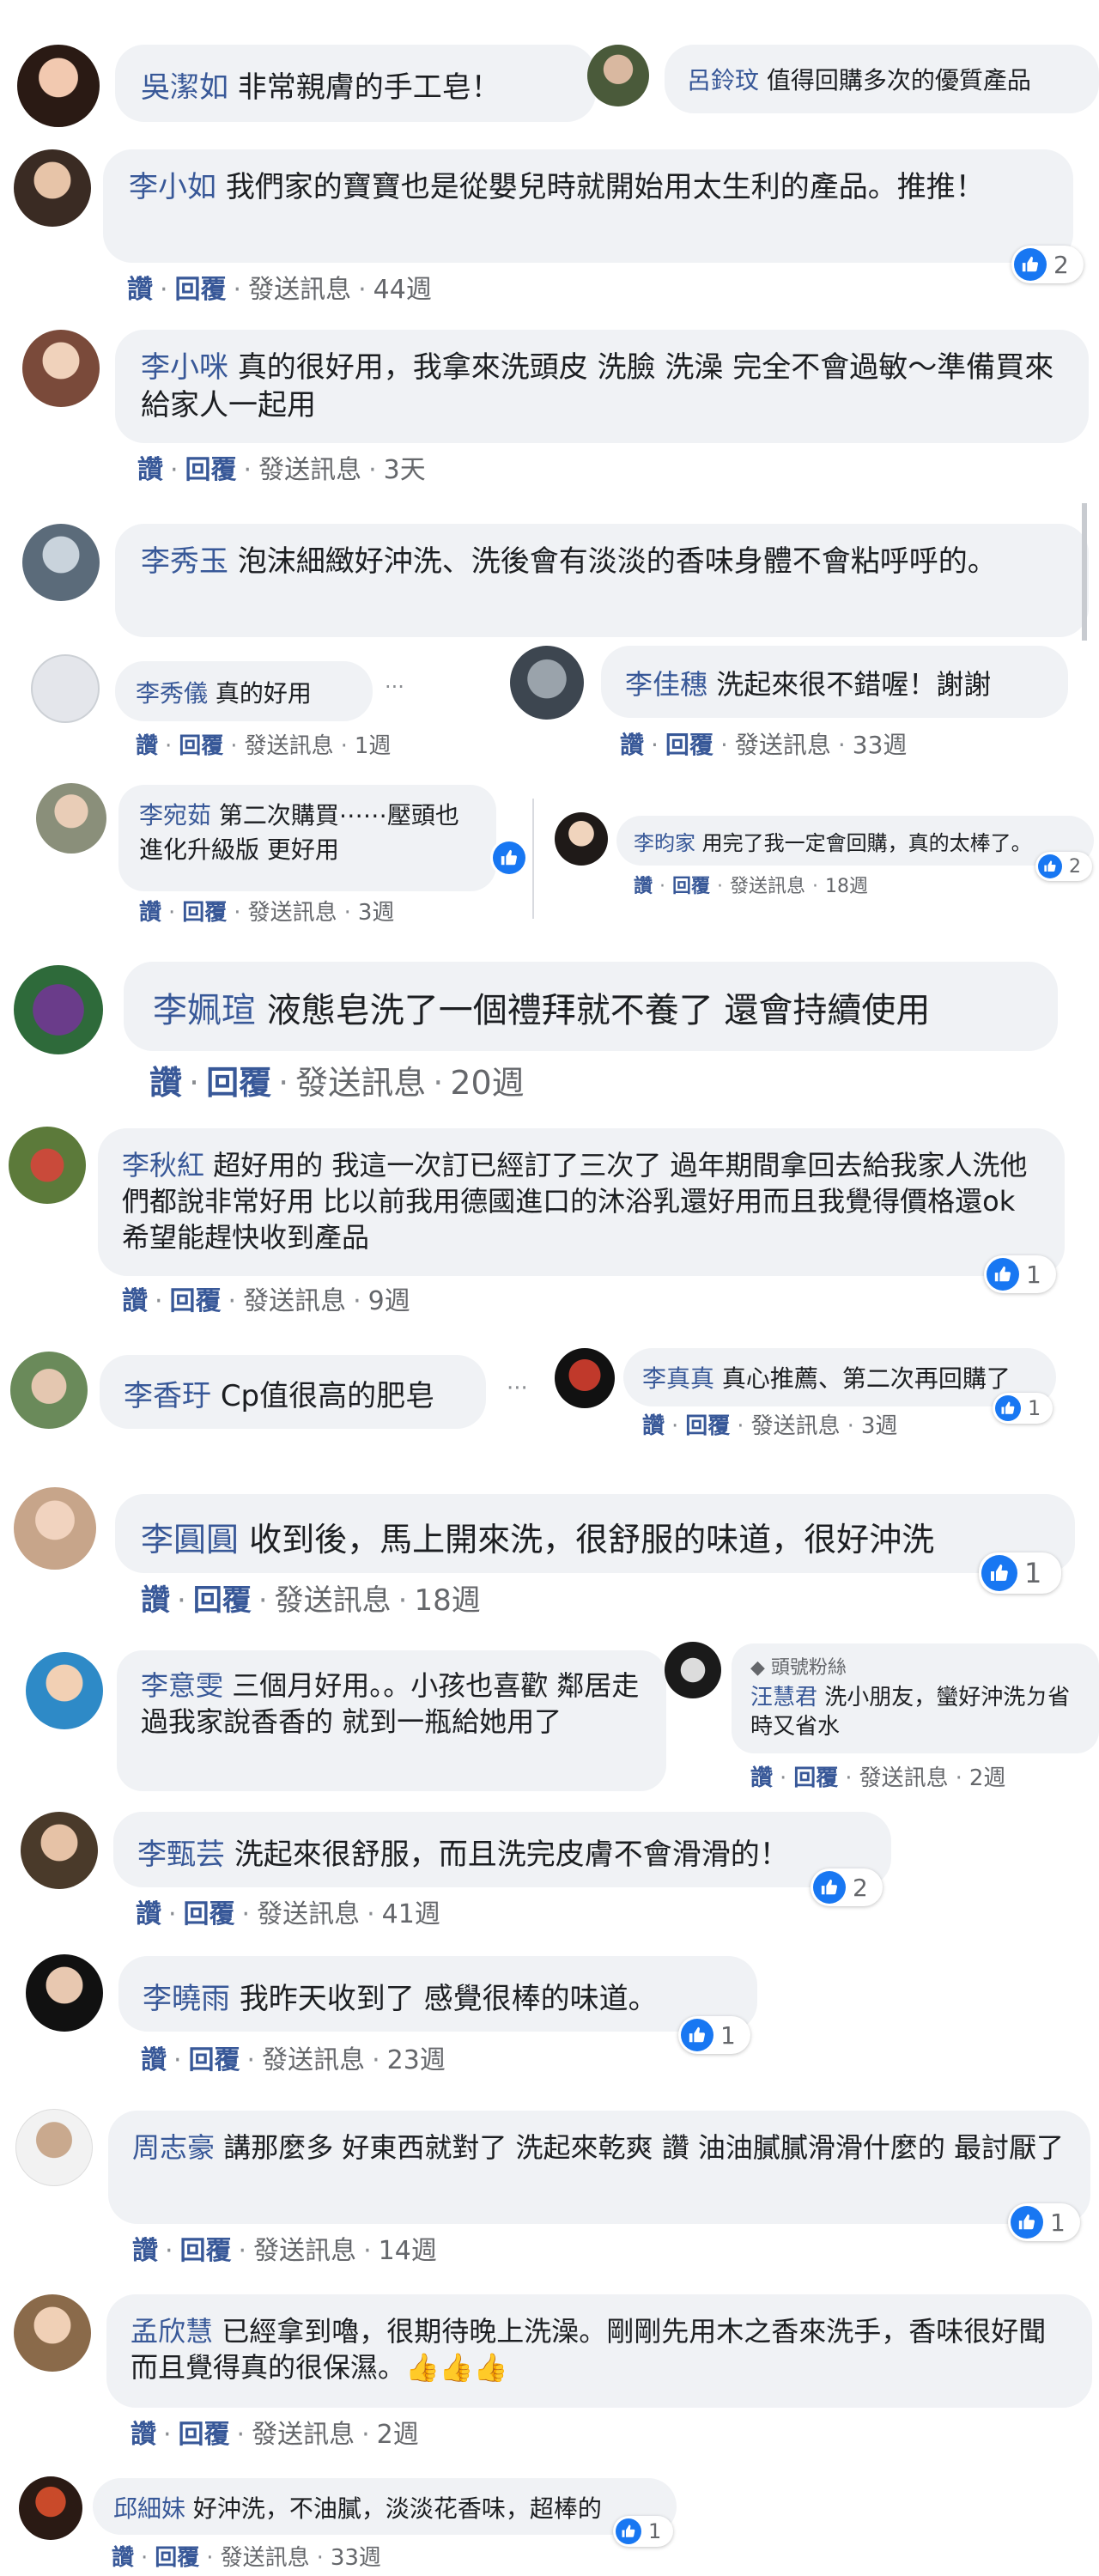 The image size is (1099, 2576). I want to click on commenter-name: 李宛茹, so click(175, 815).